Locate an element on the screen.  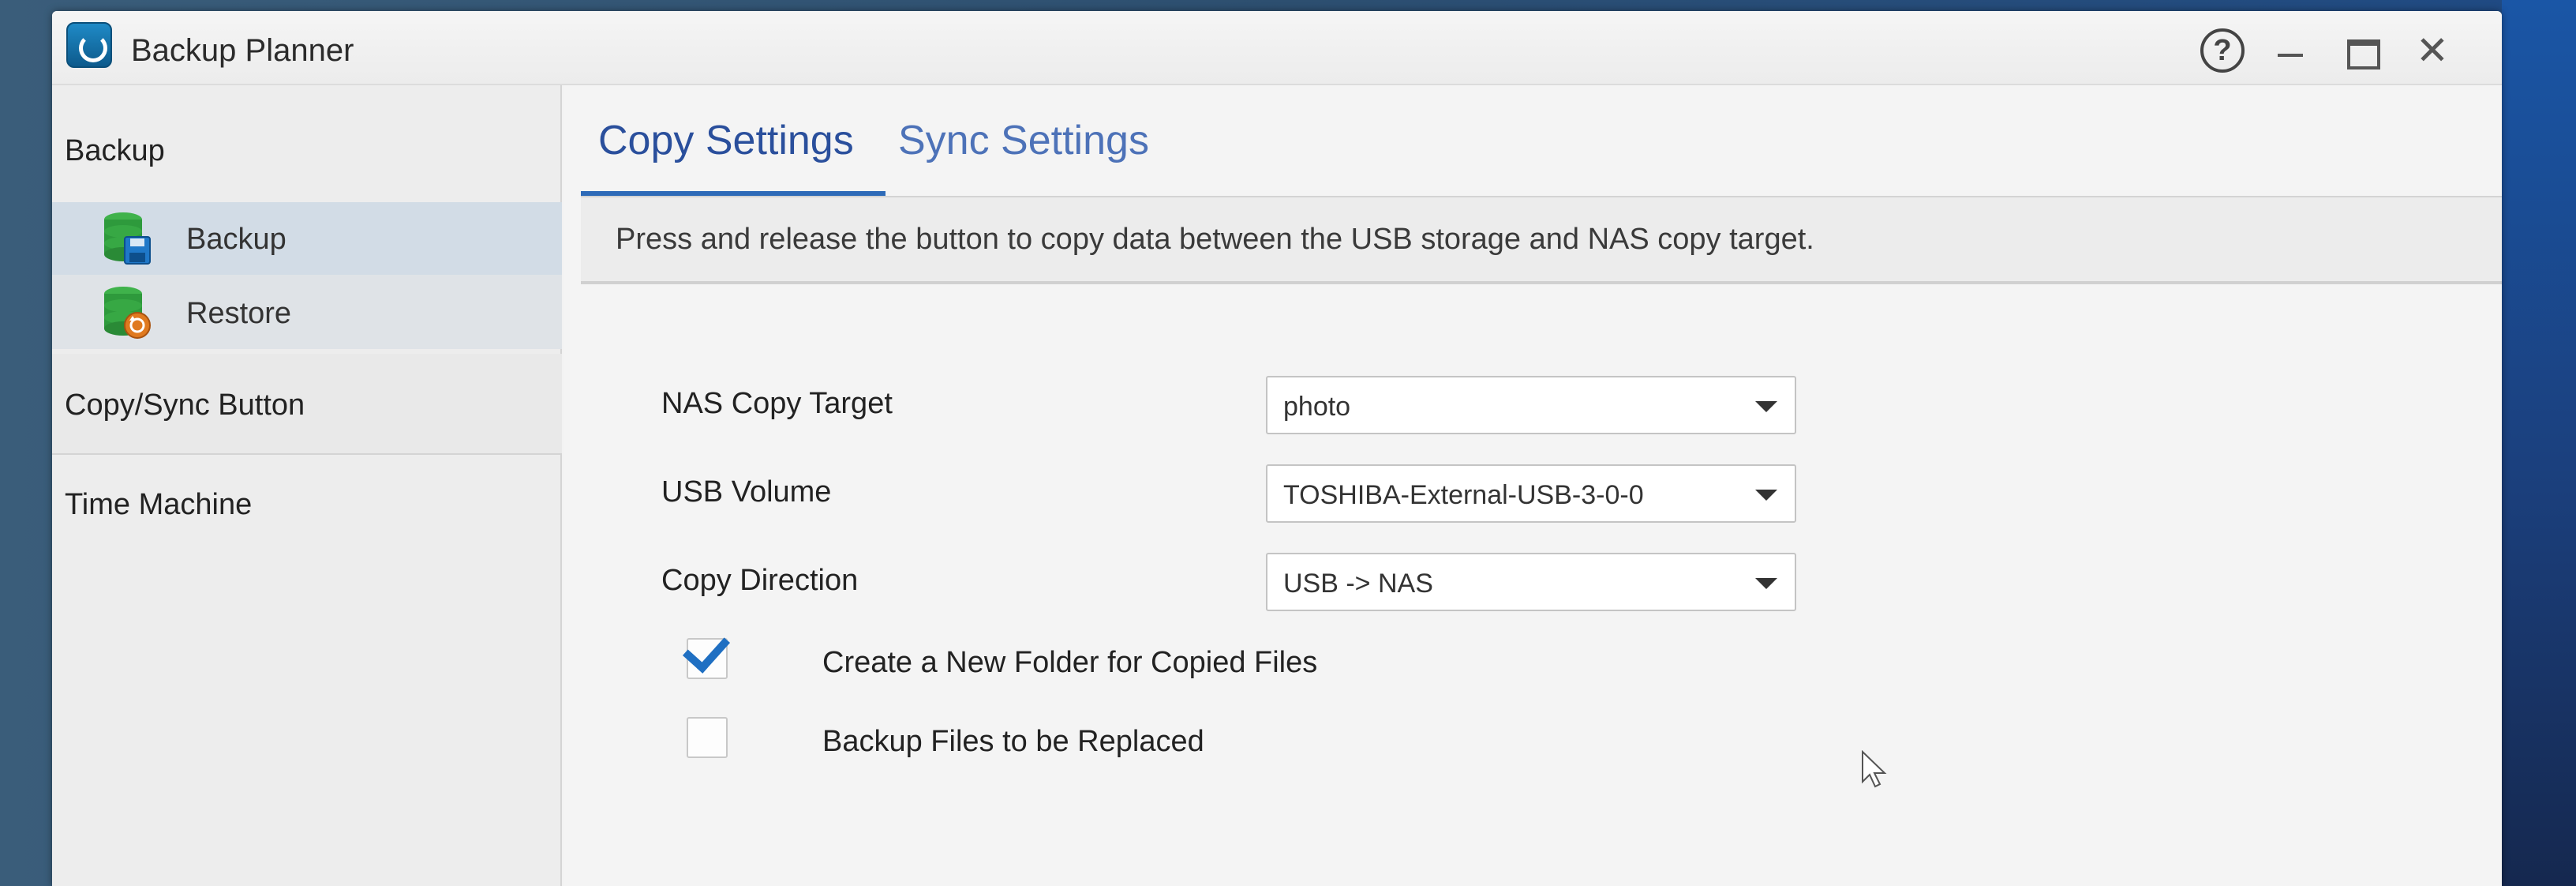
sidebar-item-time-machine: Time Machine is located at coordinates (158, 505).